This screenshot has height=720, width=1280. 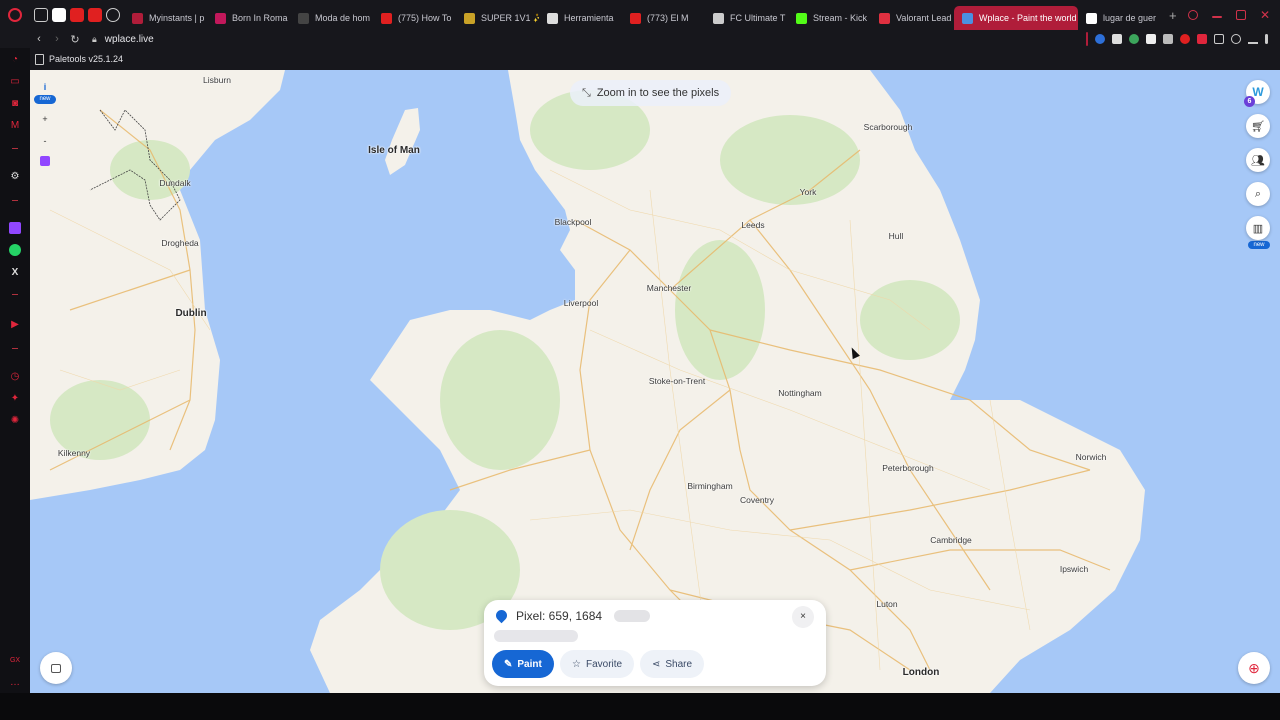 I want to click on browser-tab: Born In Roma, so click(x=248, y=18).